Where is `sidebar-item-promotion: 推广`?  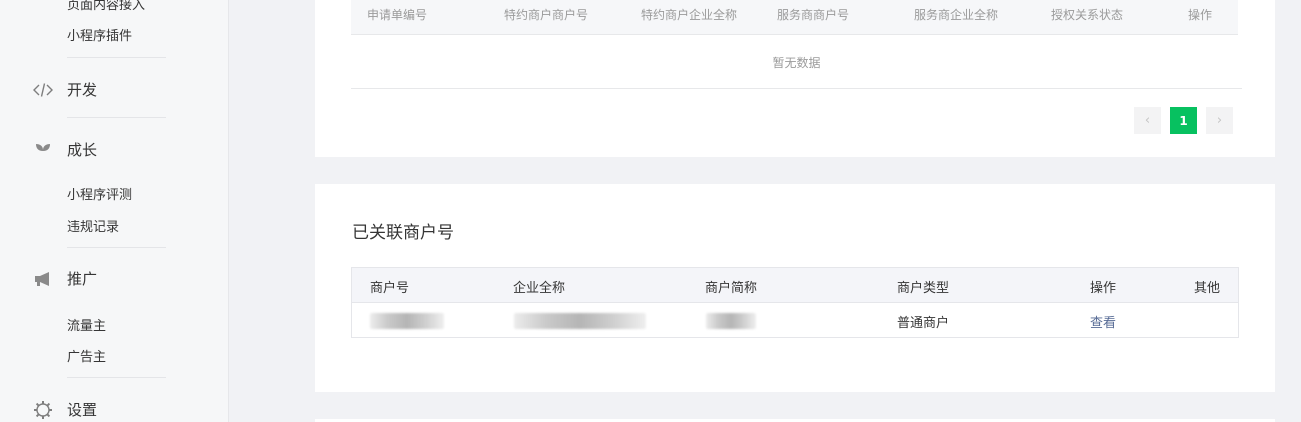
sidebar-item-promotion: 推广 is located at coordinates (65, 278).